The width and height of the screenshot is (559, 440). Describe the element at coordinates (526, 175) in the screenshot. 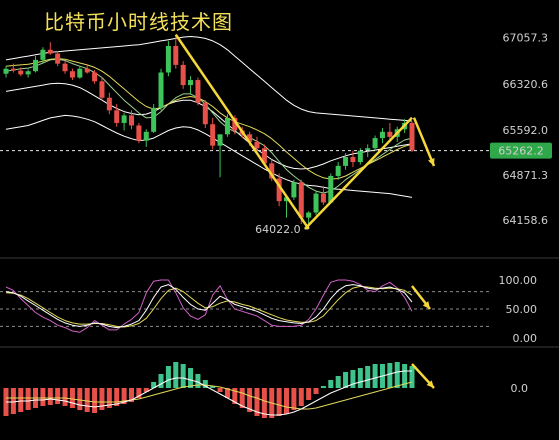

I see `price-axis-tick: 64871.3` at that location.